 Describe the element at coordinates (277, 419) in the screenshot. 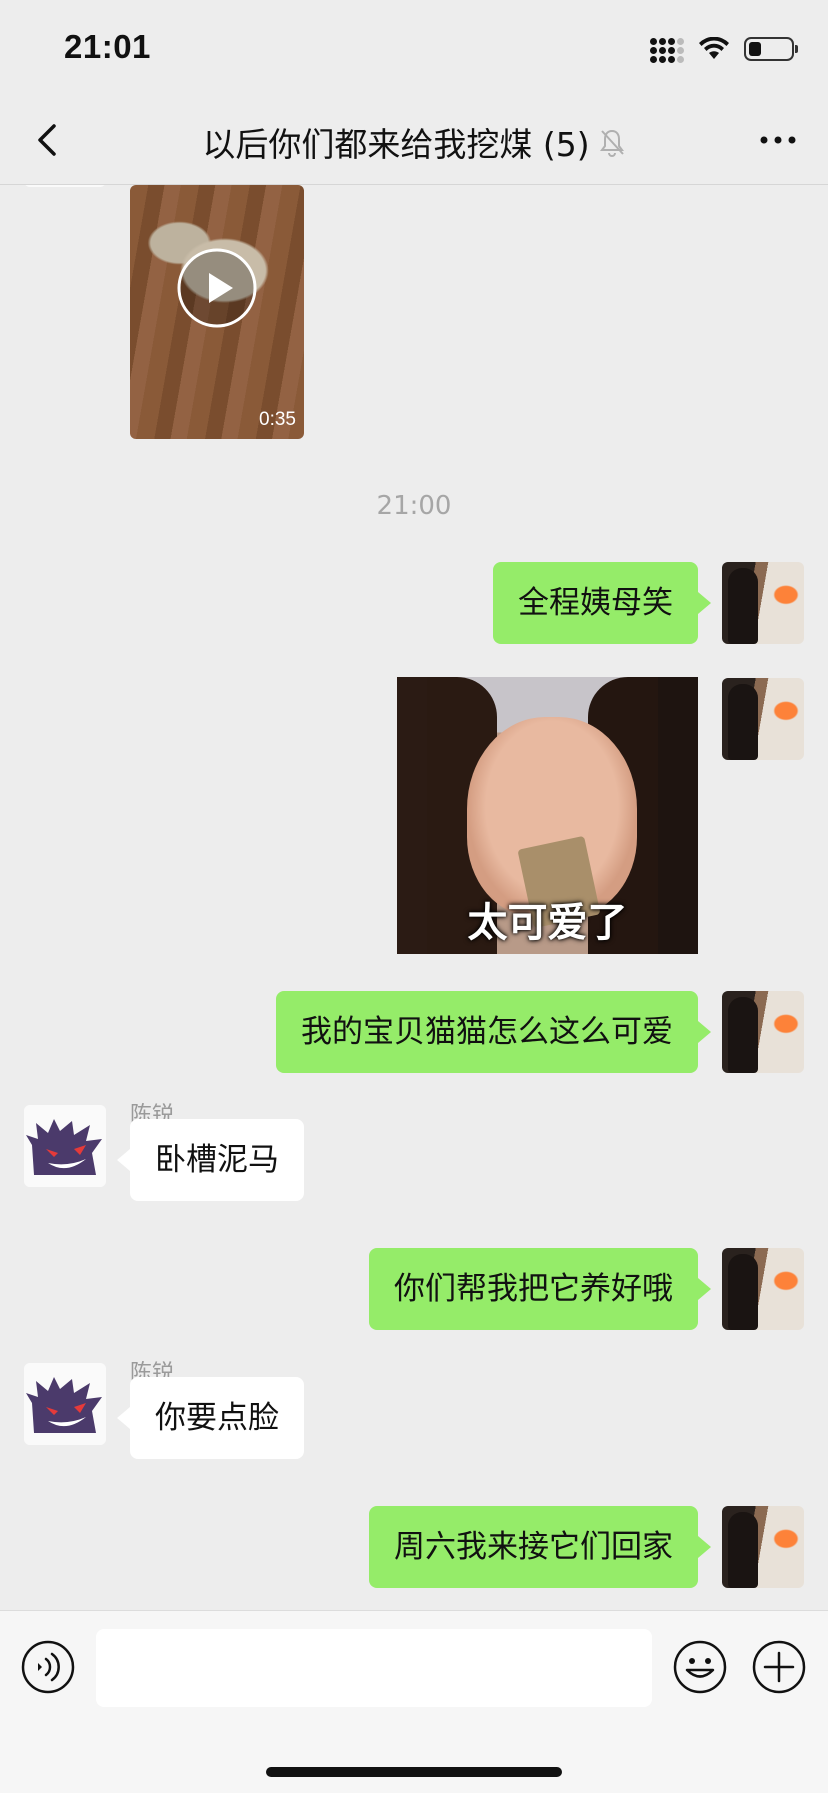

I see `video-duration: 0:35` at that location.